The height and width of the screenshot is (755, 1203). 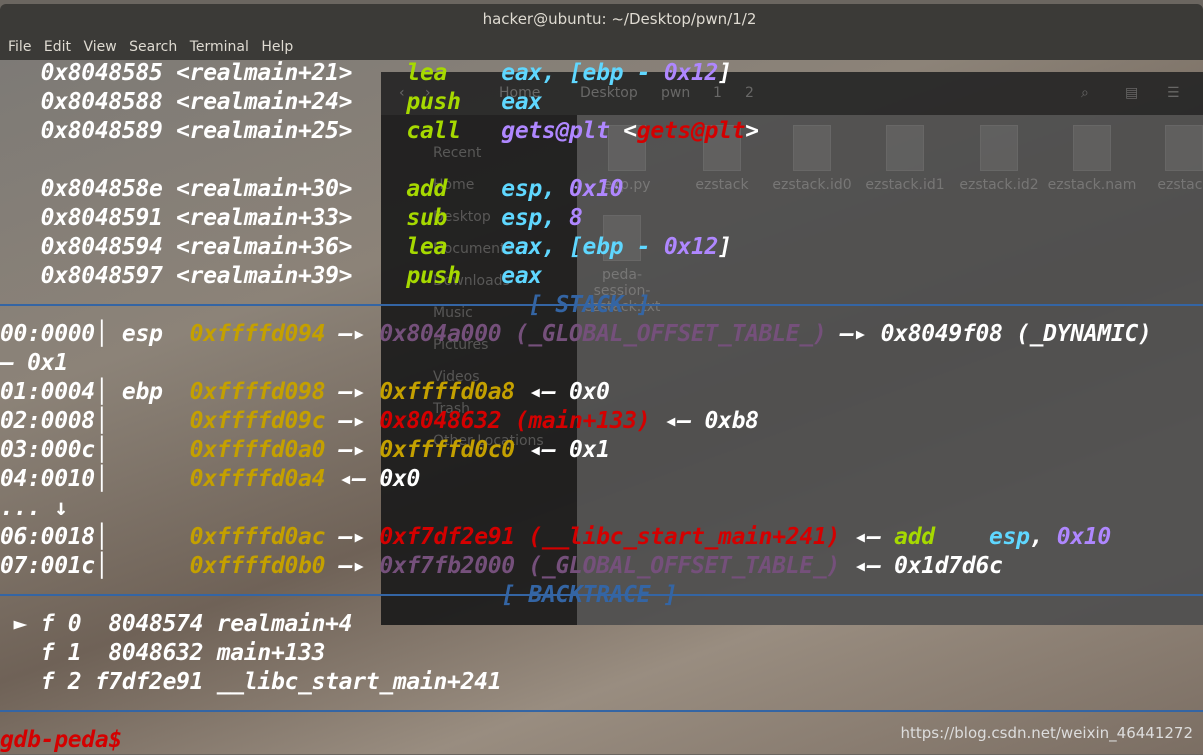 What do you see at coordinates (1173, 93) in the screenshot?
I see `menu-icon: ☰` at bounding box center [1173, 93].